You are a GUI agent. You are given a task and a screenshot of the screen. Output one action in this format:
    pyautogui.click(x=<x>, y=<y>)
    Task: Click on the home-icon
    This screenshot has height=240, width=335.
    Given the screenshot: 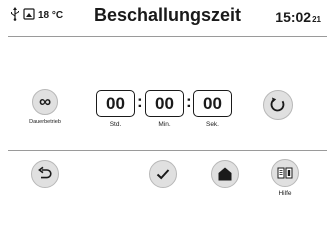 What is the action you would take?
    pyautogui.click(x=225, y=174)
    